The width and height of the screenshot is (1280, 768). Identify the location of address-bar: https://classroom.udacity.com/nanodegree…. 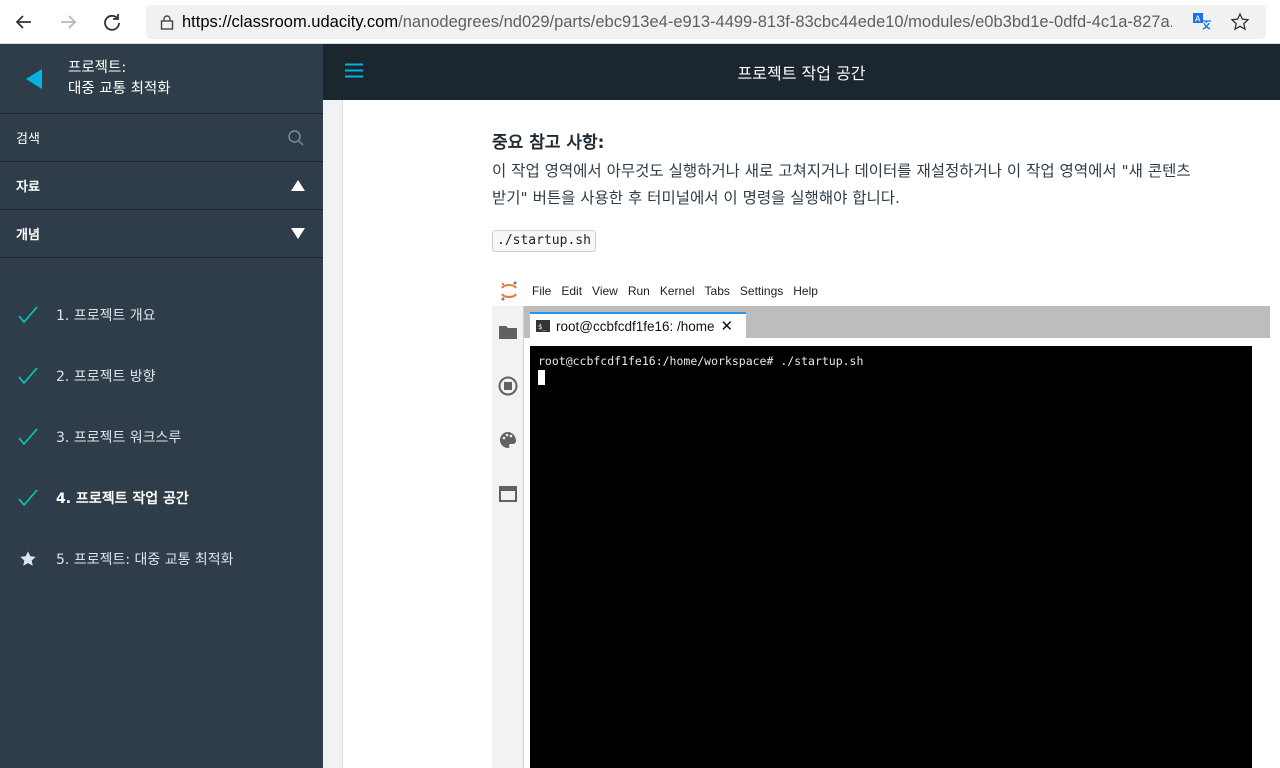
(706, 22).